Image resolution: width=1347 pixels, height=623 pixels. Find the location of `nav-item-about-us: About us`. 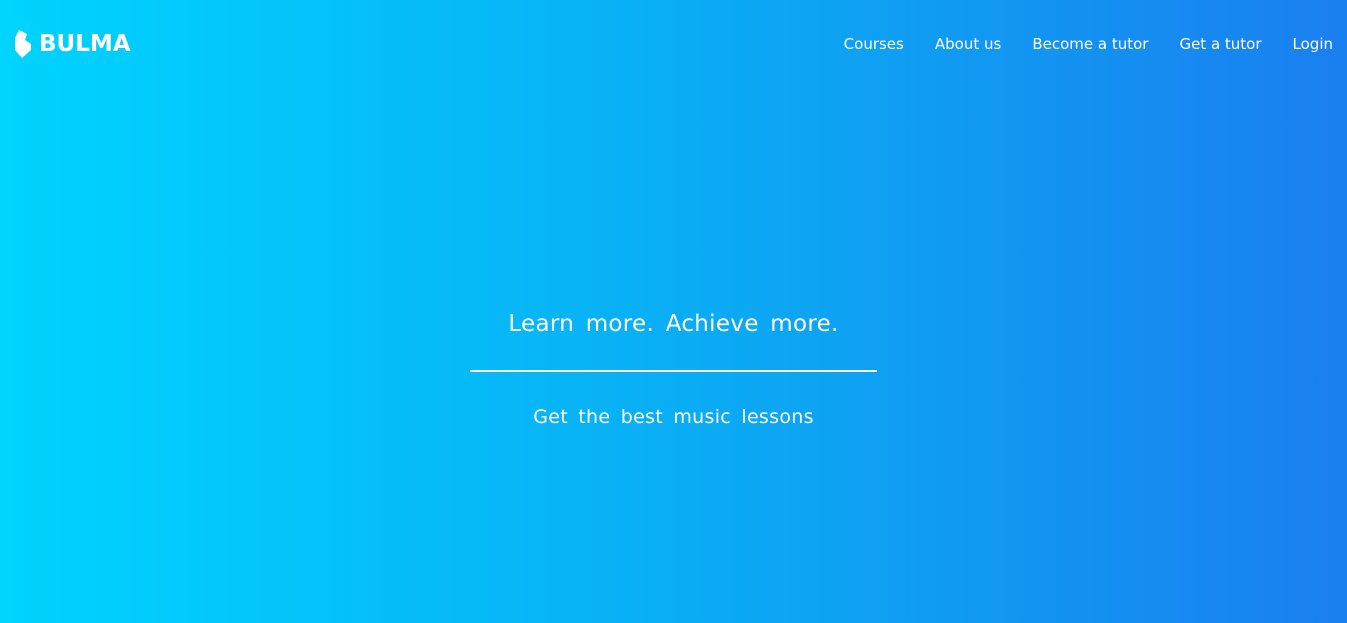

nav-item-about-us: About us is located at coordinates (968, 44).